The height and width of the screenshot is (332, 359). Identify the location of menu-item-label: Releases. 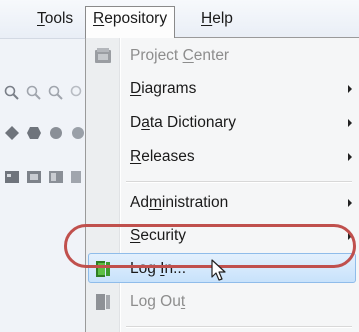
(162, 156).